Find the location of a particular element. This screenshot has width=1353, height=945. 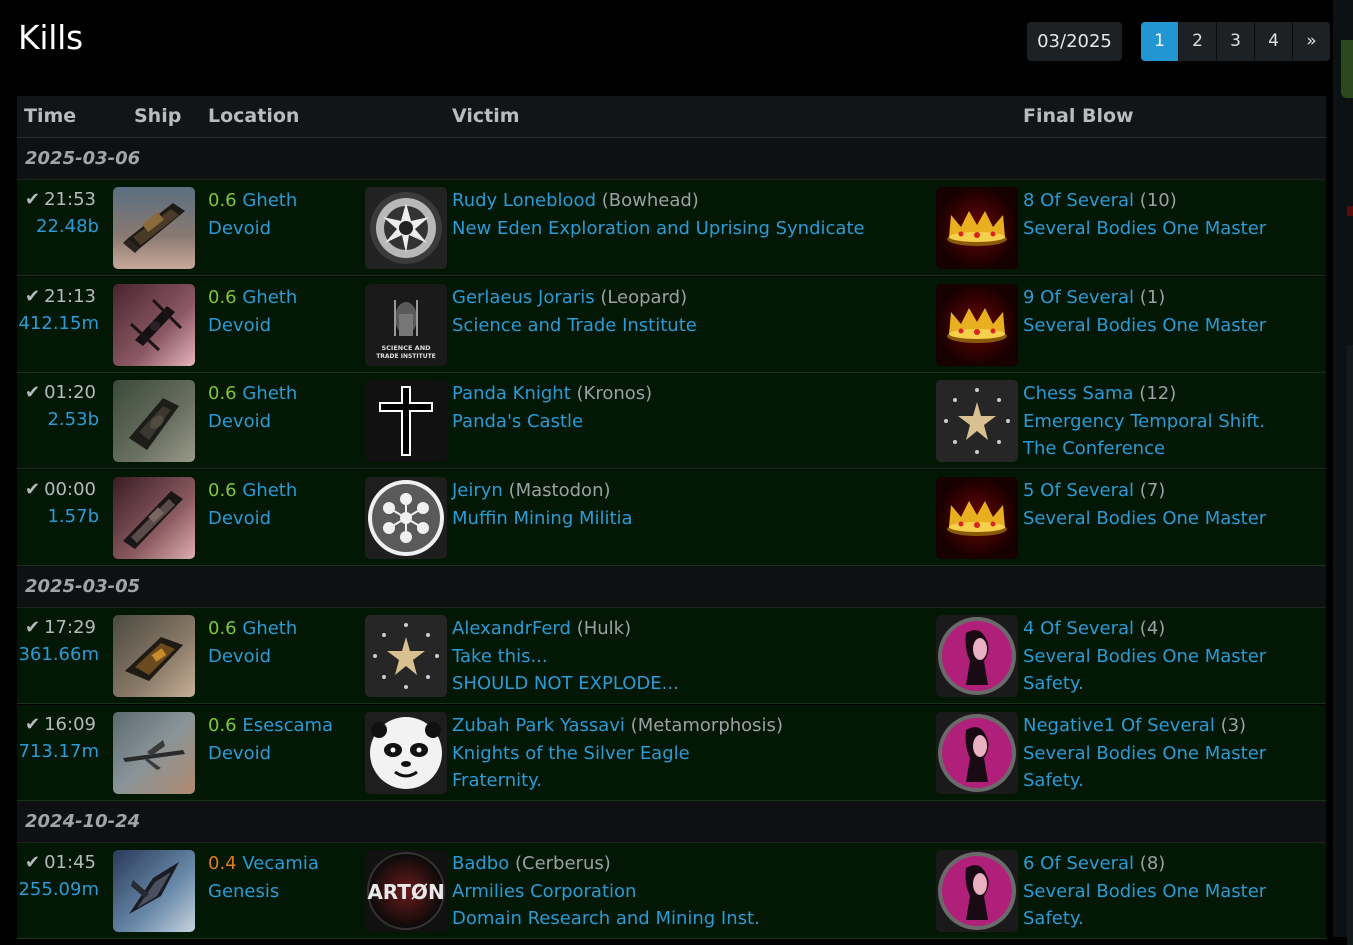

victim-name-link: Gerlaeus Joraris is located at coordinates (523, 297).